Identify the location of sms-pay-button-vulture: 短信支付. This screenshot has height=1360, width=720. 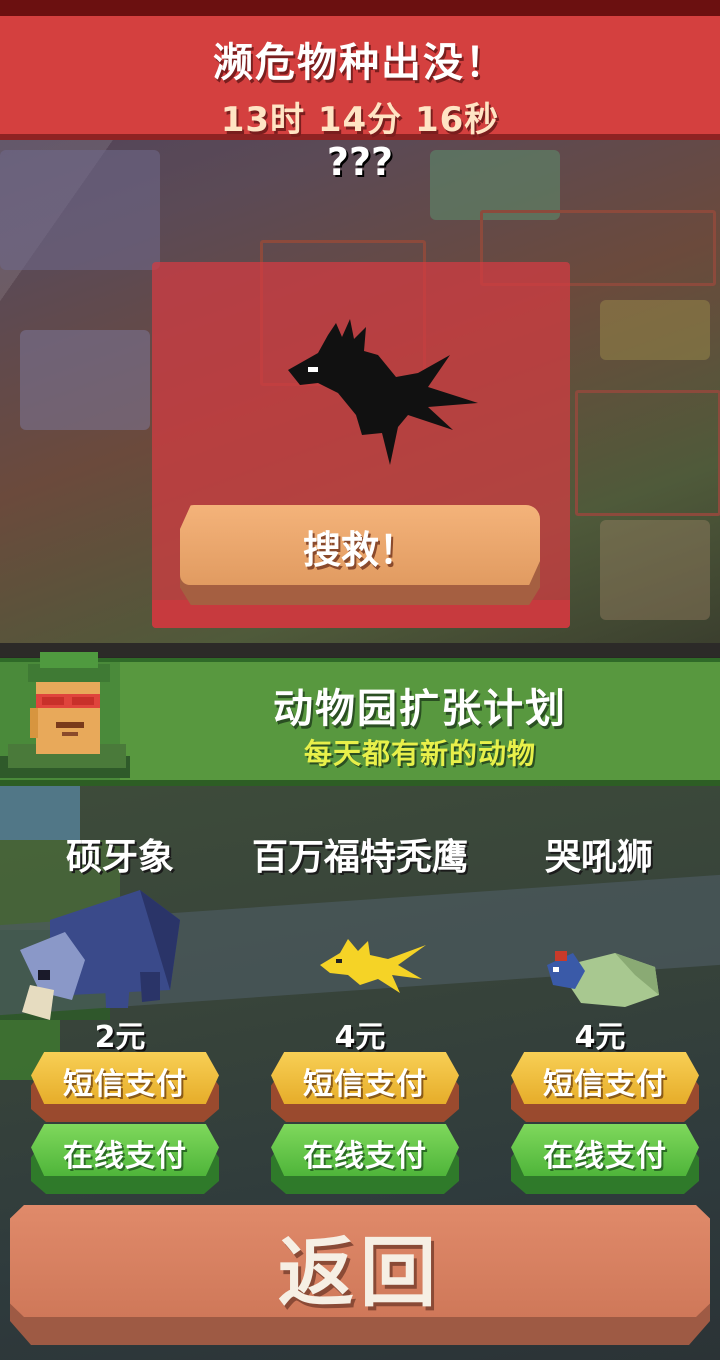
(365, 1087).